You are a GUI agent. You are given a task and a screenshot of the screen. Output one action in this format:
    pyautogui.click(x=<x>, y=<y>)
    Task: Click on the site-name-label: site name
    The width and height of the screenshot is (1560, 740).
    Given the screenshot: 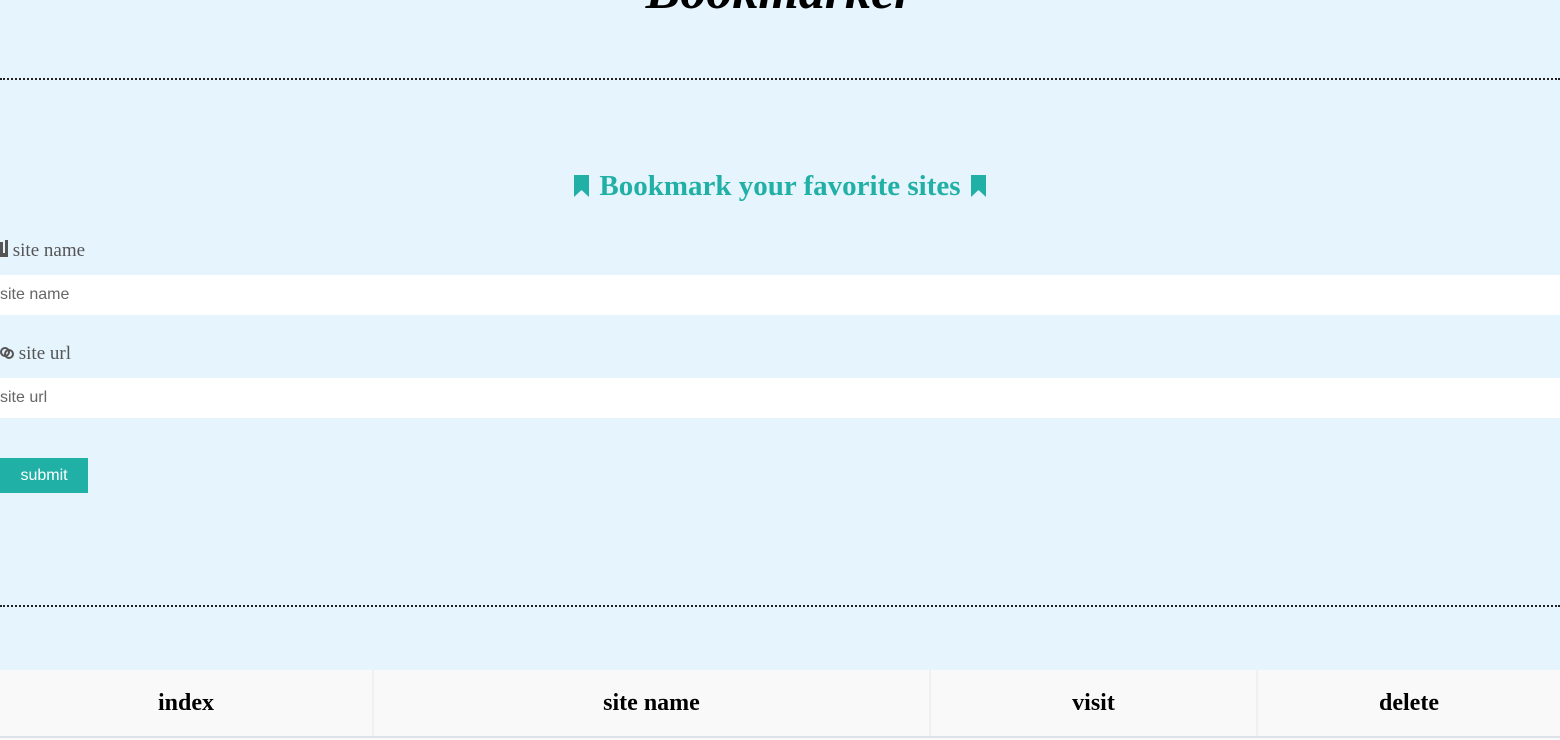 What is the action you would take?
    pyautogui.click(x=42, y=252)
    